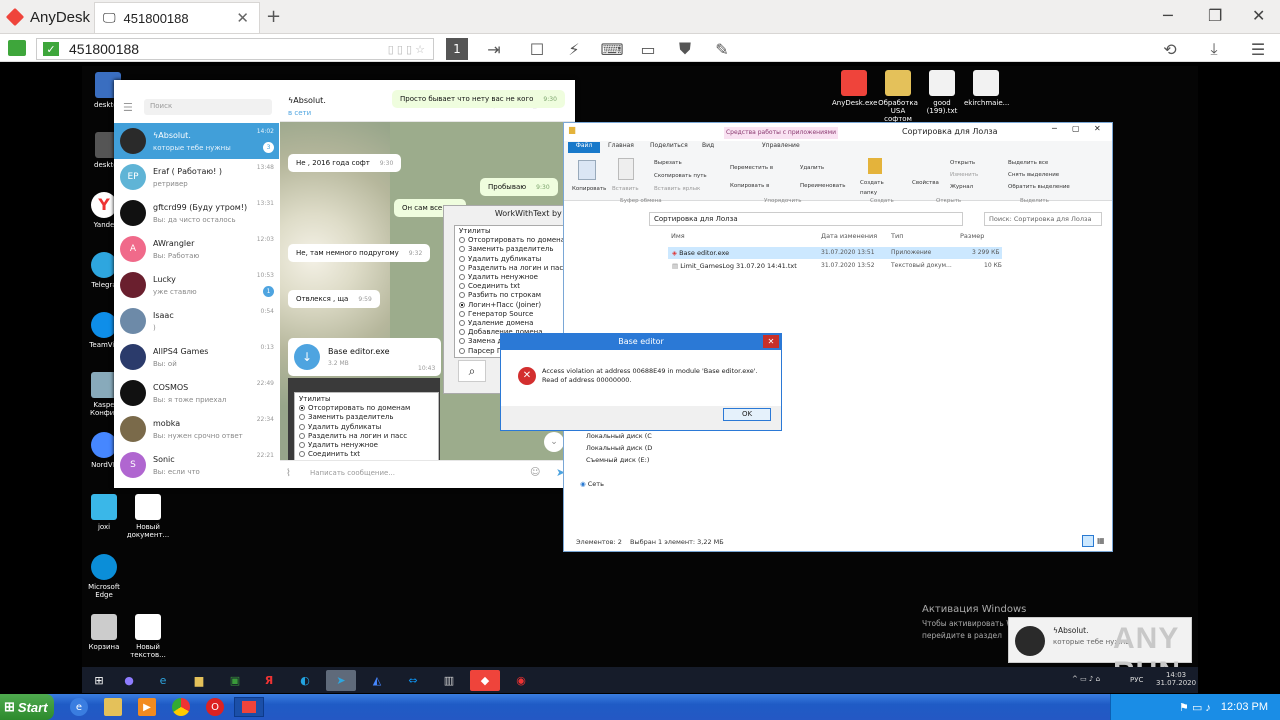  Describe the element at coordinates (806, 219) in the screenshot. I see `address-bar: Сортировка для Лолза` at that location.